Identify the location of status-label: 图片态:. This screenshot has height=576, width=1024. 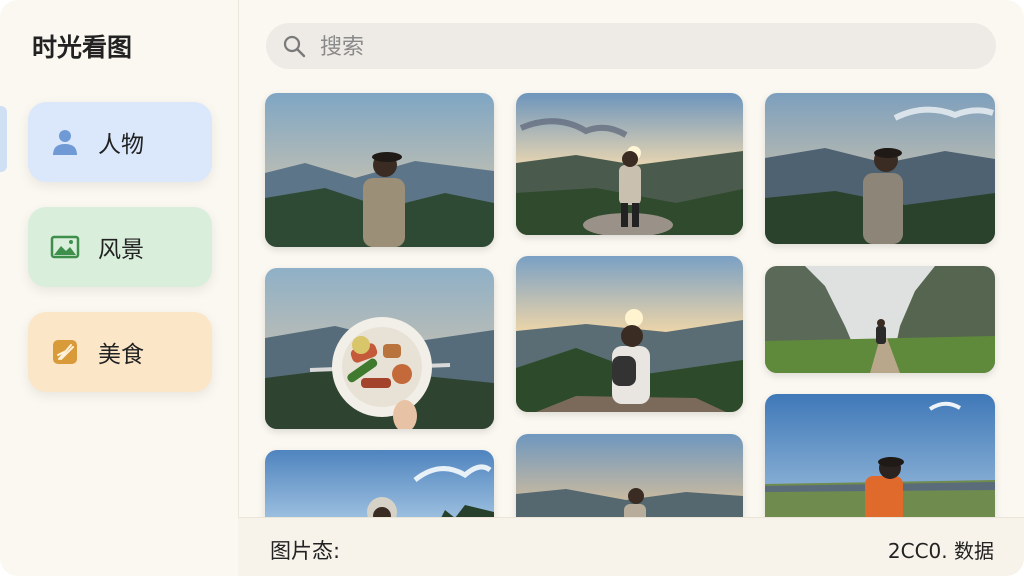
(305, 551).